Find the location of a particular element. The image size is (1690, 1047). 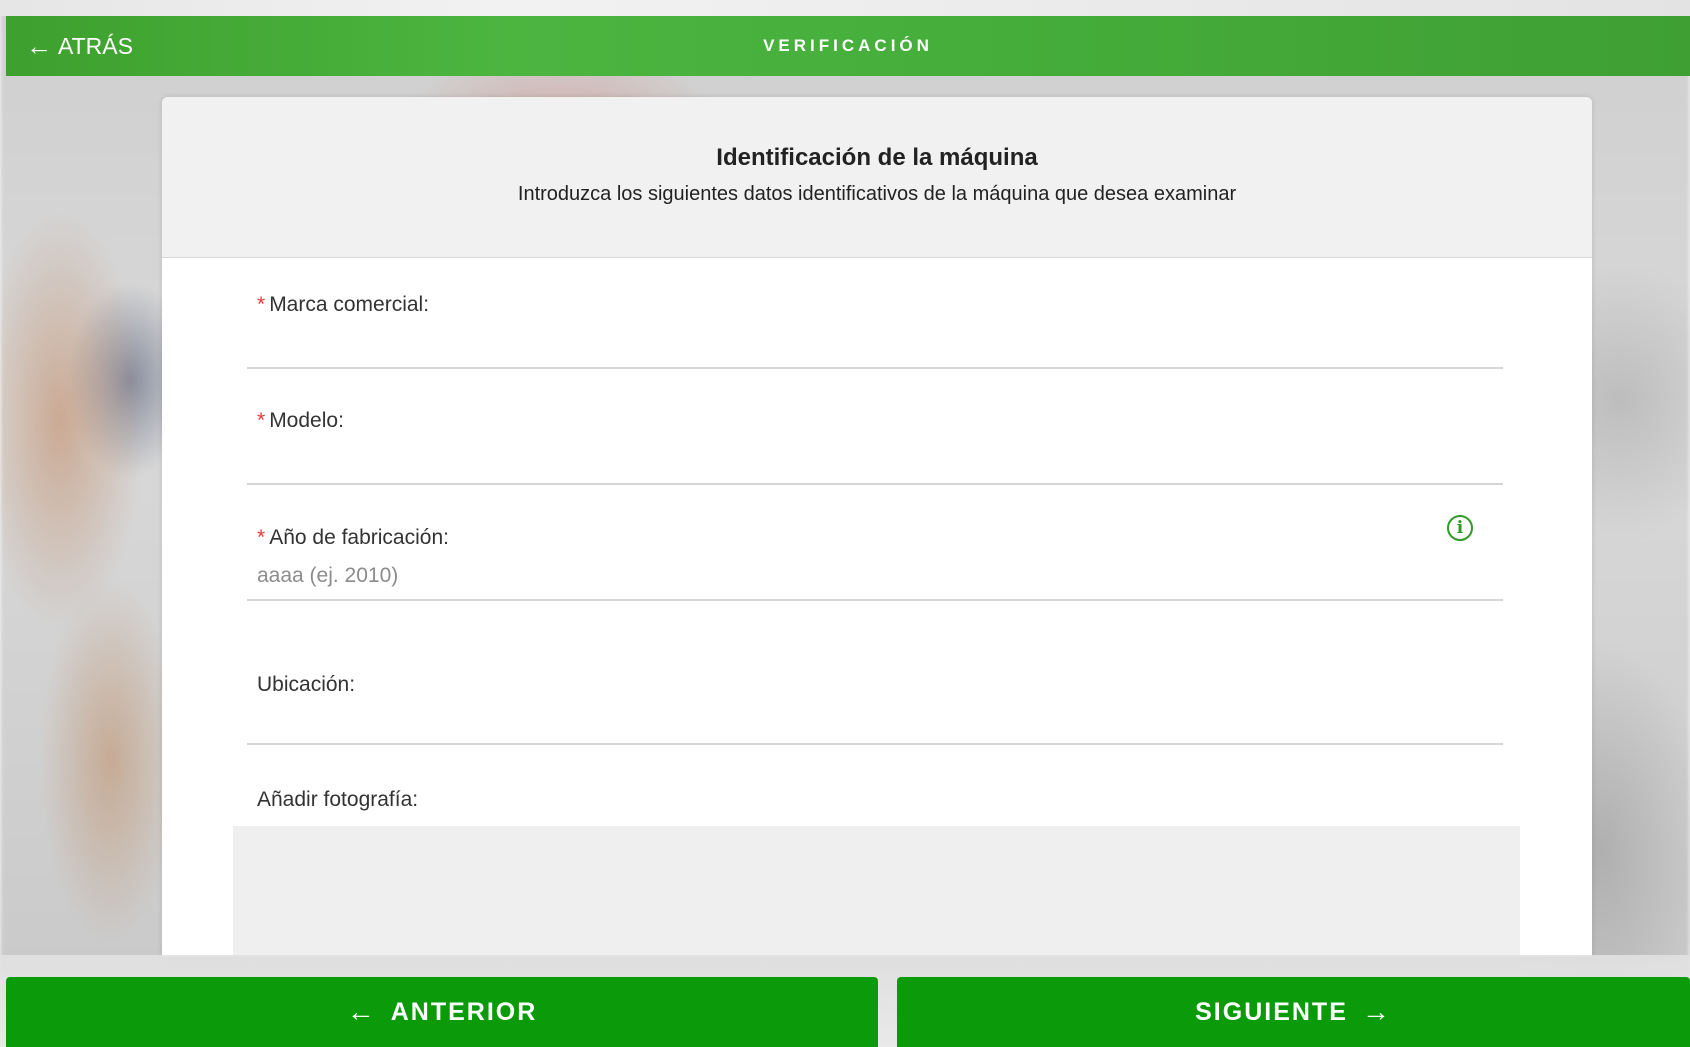

location-field: Ubicación: is located at coordinates (875, 709).